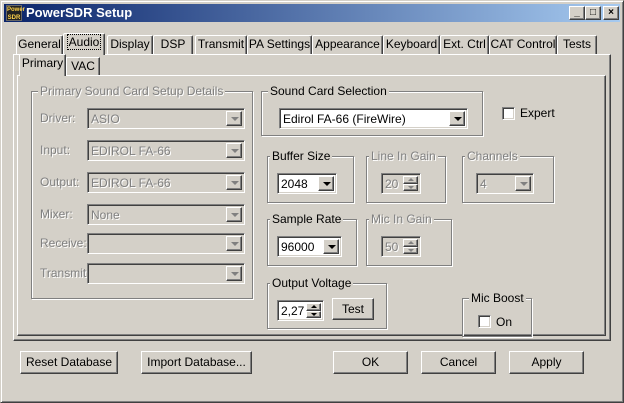 The width and height of the screenshot is (624, 403). I want to click on sound-card-title: Sound Card Selection, so click(328, 91).